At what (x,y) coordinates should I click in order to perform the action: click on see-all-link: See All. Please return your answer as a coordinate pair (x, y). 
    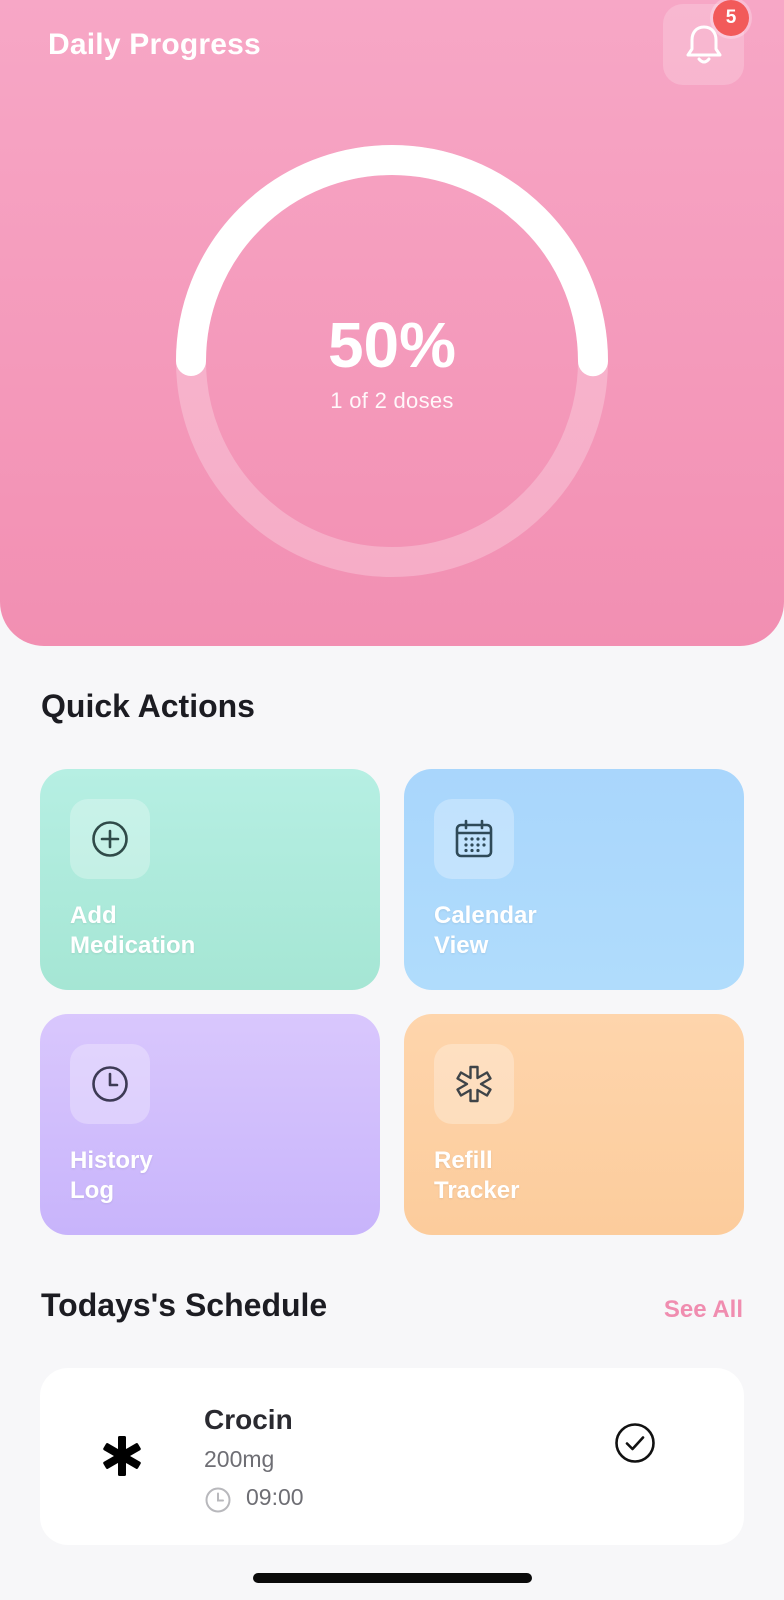
    Looking at the image, I should click on (671, 1310).